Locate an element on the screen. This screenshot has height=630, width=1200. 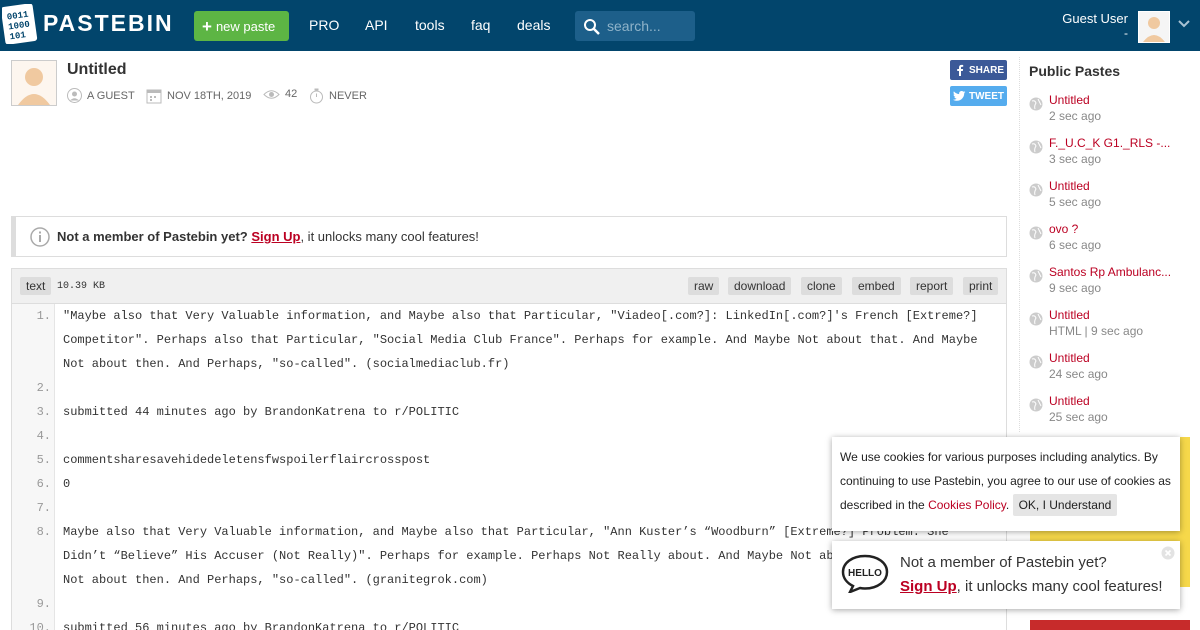
line-number: 6. is located at coordinates (43, 484).